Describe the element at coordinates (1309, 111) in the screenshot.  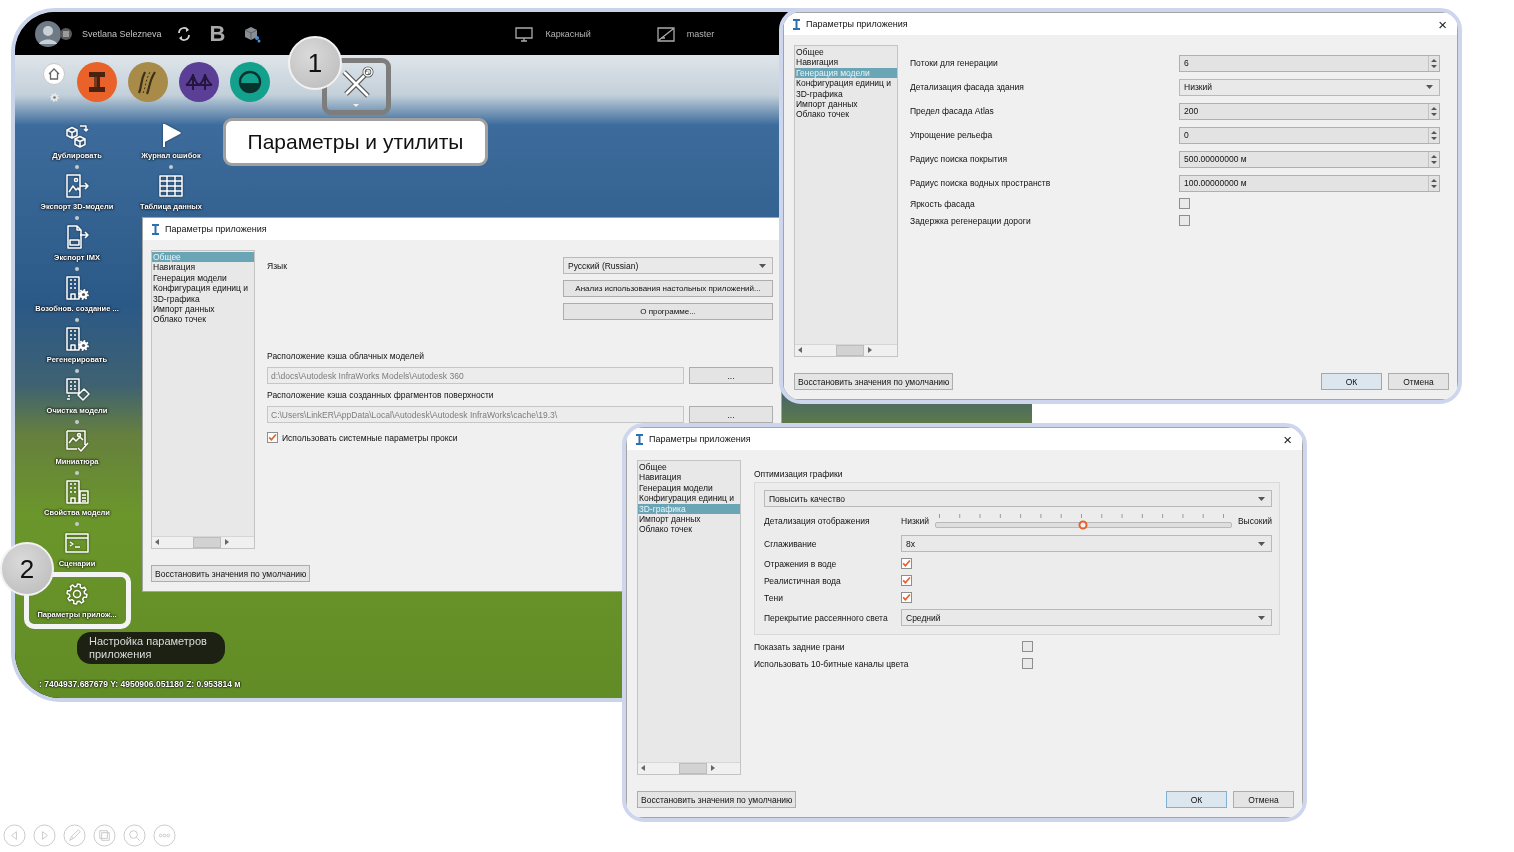
I see `number-field: 200` at that location.